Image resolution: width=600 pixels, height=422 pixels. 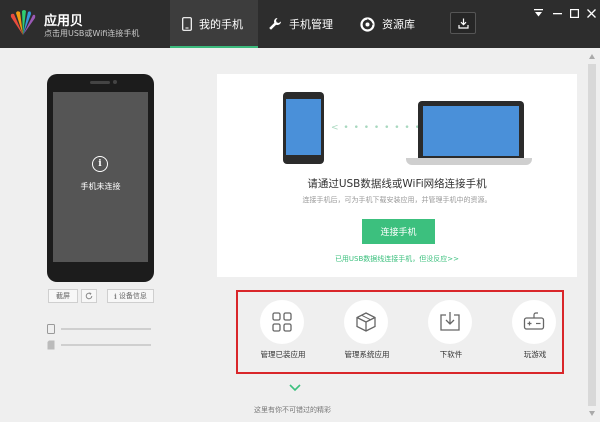 I want to click on phone-camera, so click(x=115, y=82).